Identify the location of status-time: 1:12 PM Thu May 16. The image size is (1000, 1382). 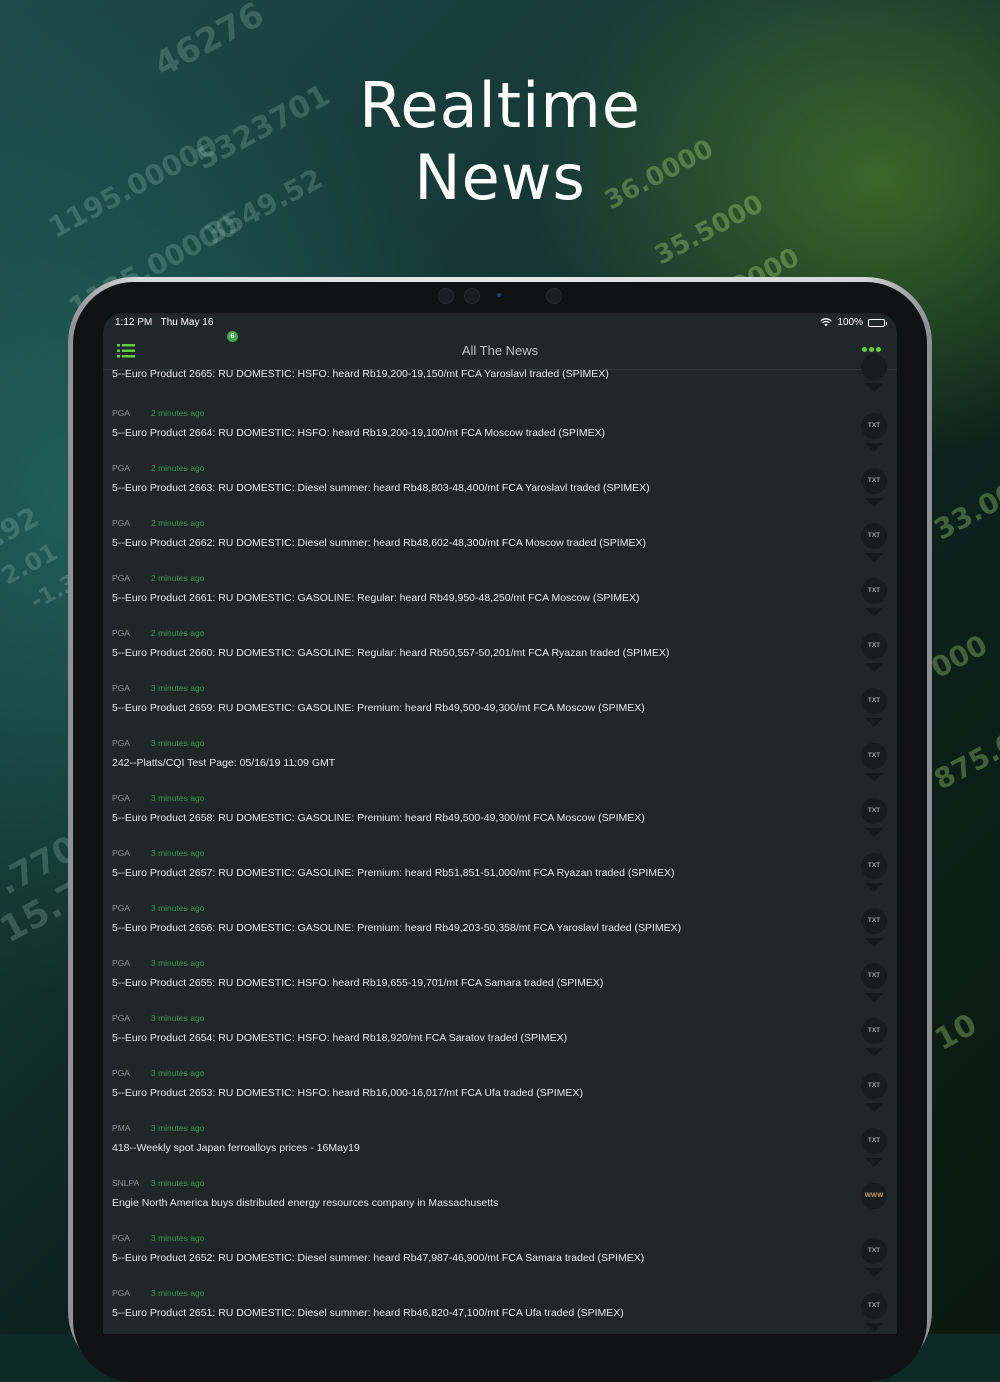
(164, 322).